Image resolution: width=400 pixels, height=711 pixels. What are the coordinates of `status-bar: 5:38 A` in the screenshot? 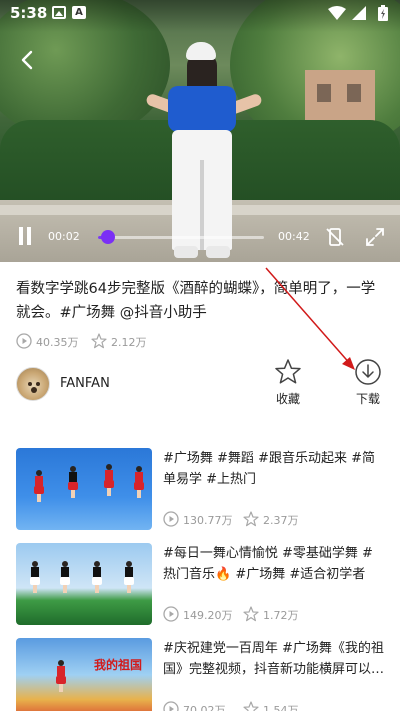 It's located at (200, 14).